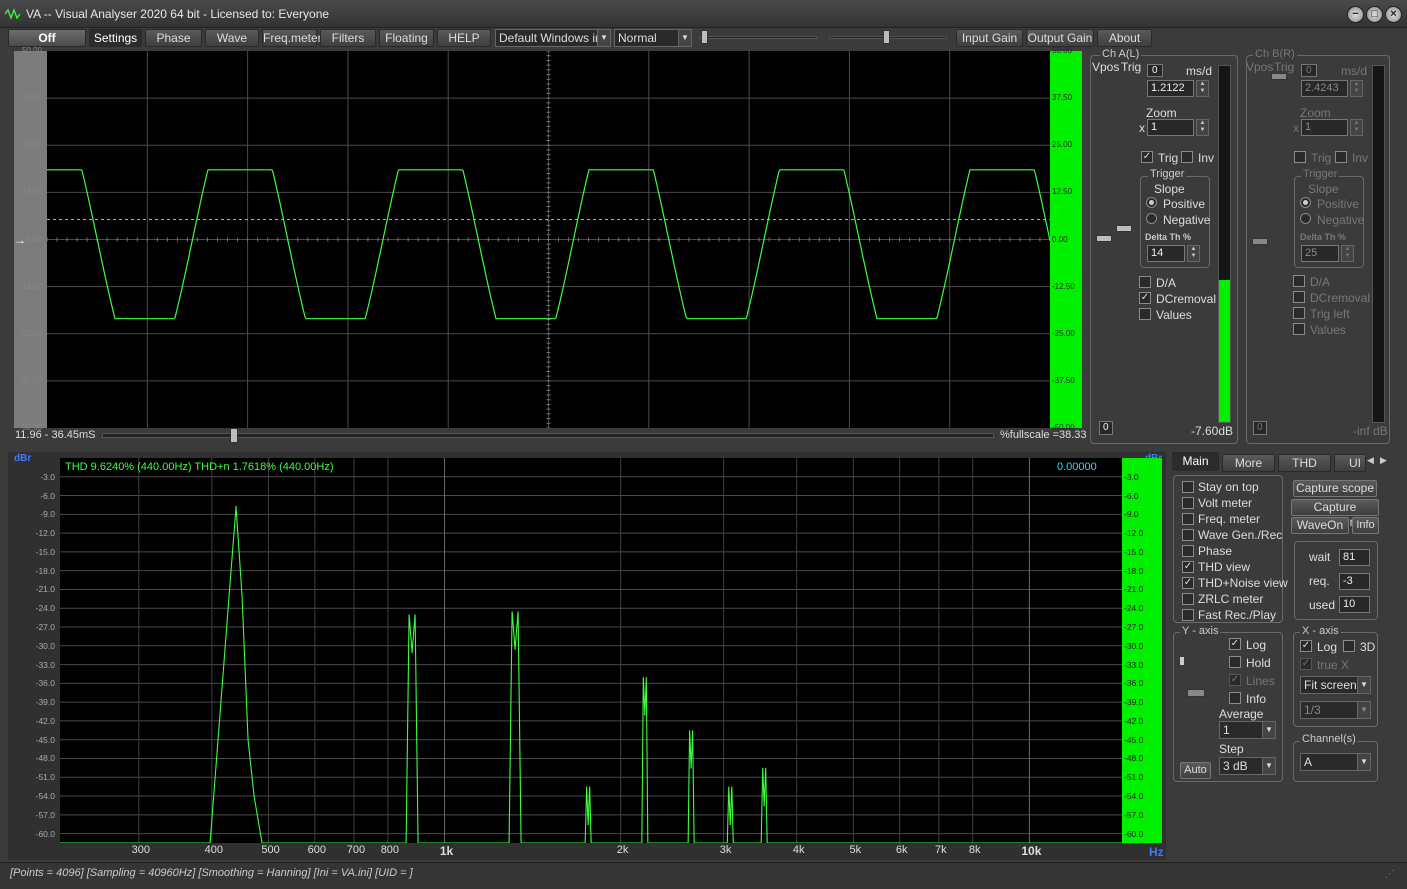  What do you see at coordinates (1299, 329) in the screenshot?
I see `values-checkbox-b` at bounding box center [1299, 329].